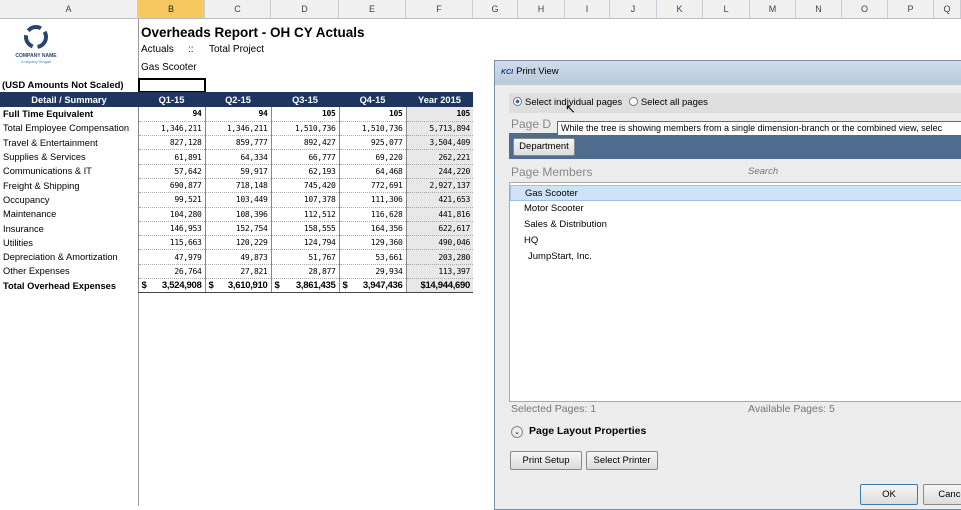  Describe the element at coordinates (237, 243) in the screenshot. I see `value-cell: 120,229` at that location.